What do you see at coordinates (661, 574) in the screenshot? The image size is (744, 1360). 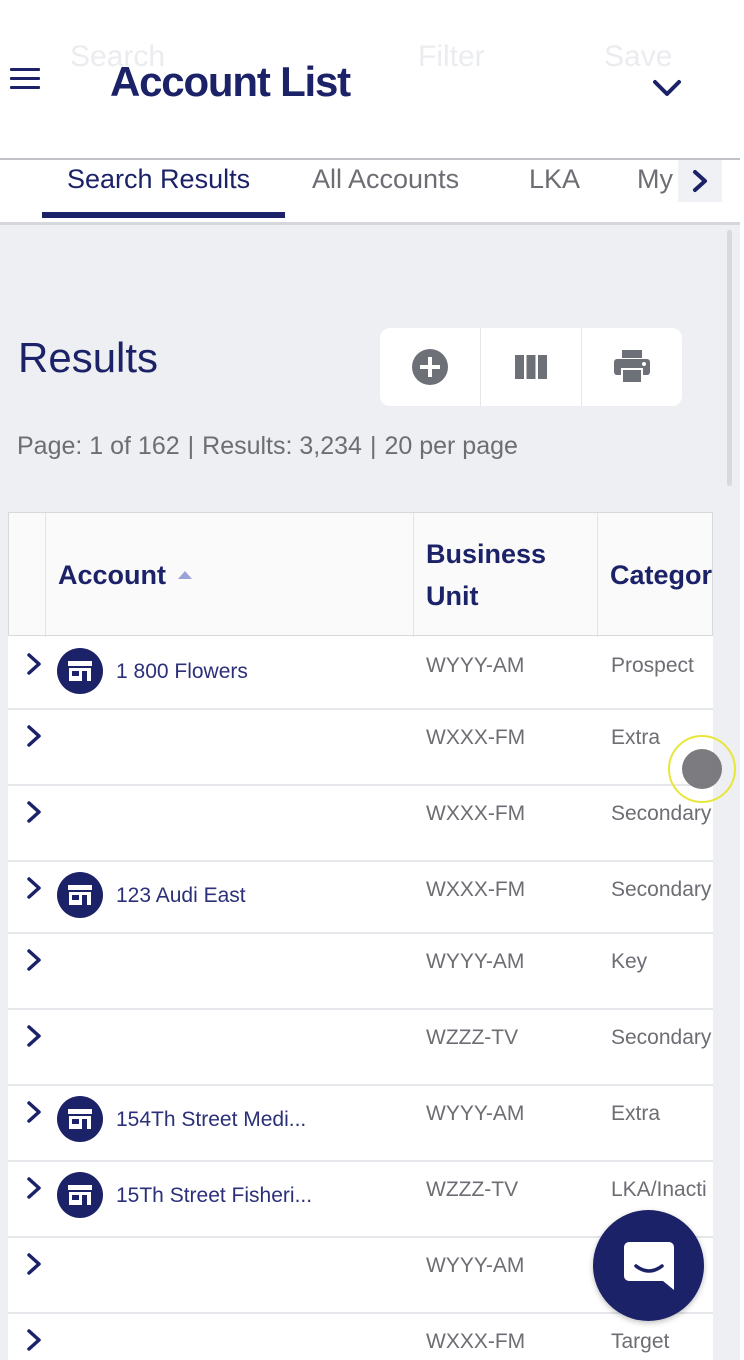 I see `category-header-label: Categor` at bounding box center [661, 574].